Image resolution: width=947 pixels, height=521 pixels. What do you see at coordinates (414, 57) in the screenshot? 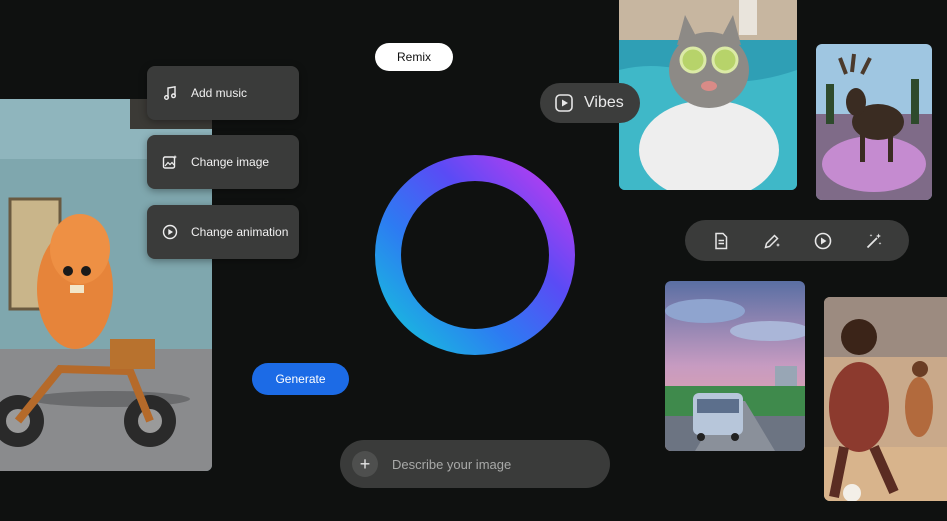
I see `remix-button: Remix` at bounding box center [414, 57].